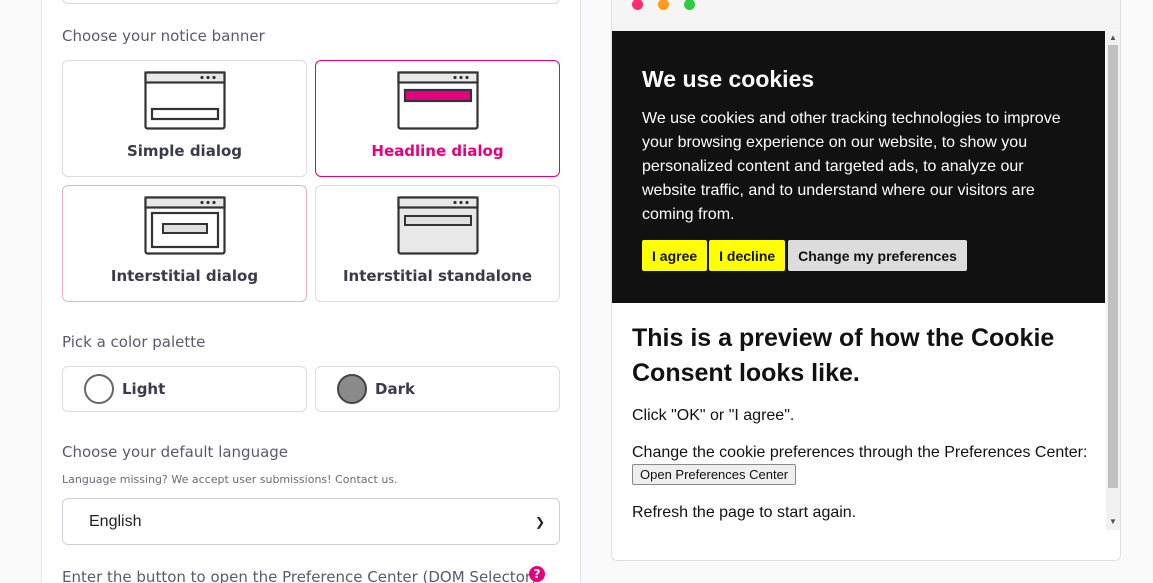 The image size is (1153, 583). Describe the element at coordinates (438, 100) in the screenshot. I see `headline-dialog-icon` at that location.